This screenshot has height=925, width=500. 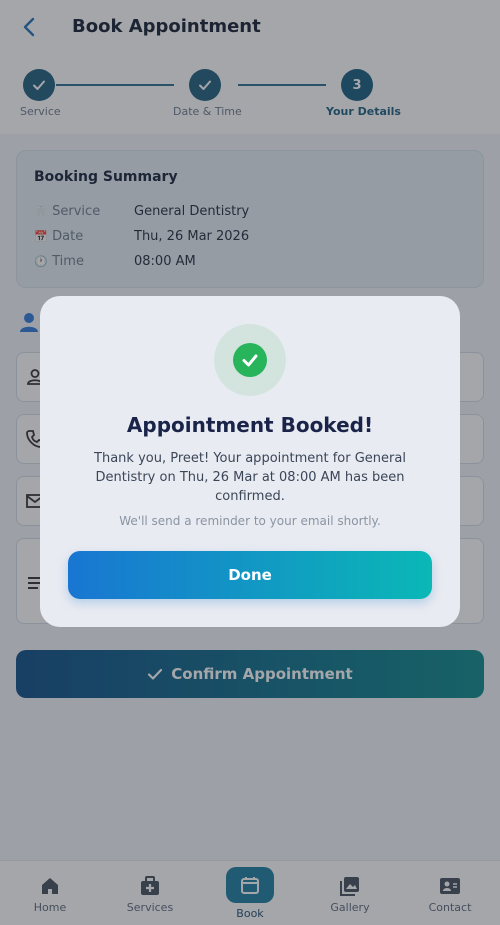 I want to click on success-check-icon, so click(x=250, y=360).